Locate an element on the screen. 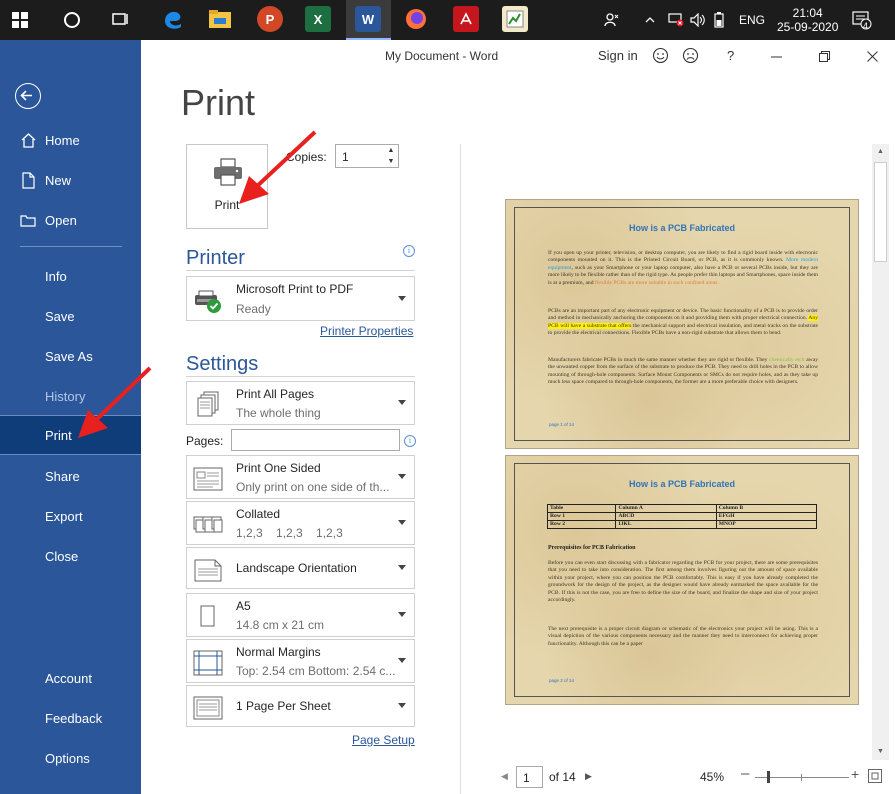 The width and height of the screenshot is (895, 794). orientation-dropdown: Landscape Orientation is located at coordinates (300, 568).